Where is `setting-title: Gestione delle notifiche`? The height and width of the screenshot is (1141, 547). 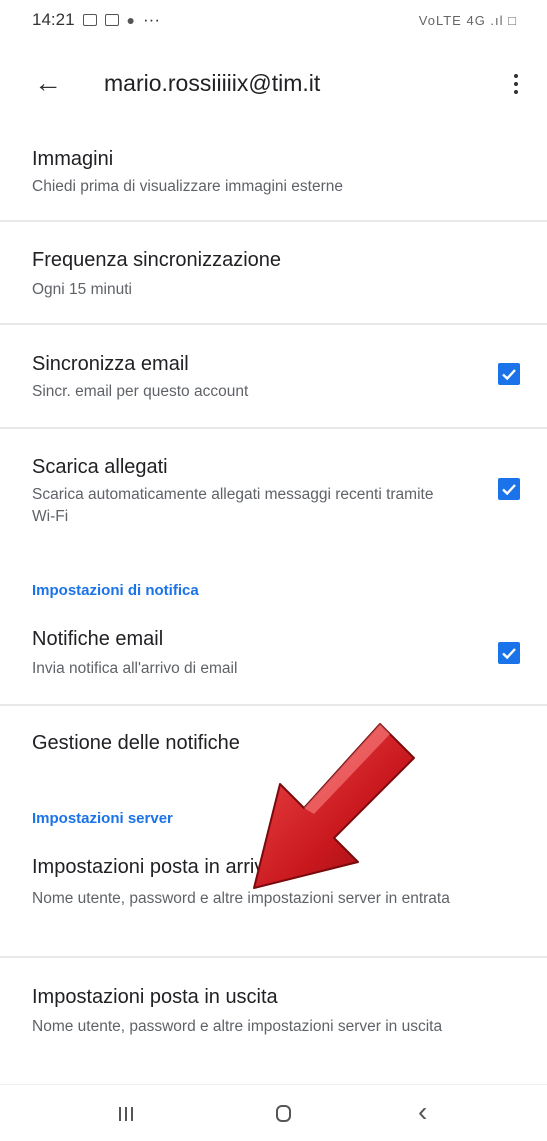 setting-title: Gestione delle notifiche is located at coordinates (136, 743).